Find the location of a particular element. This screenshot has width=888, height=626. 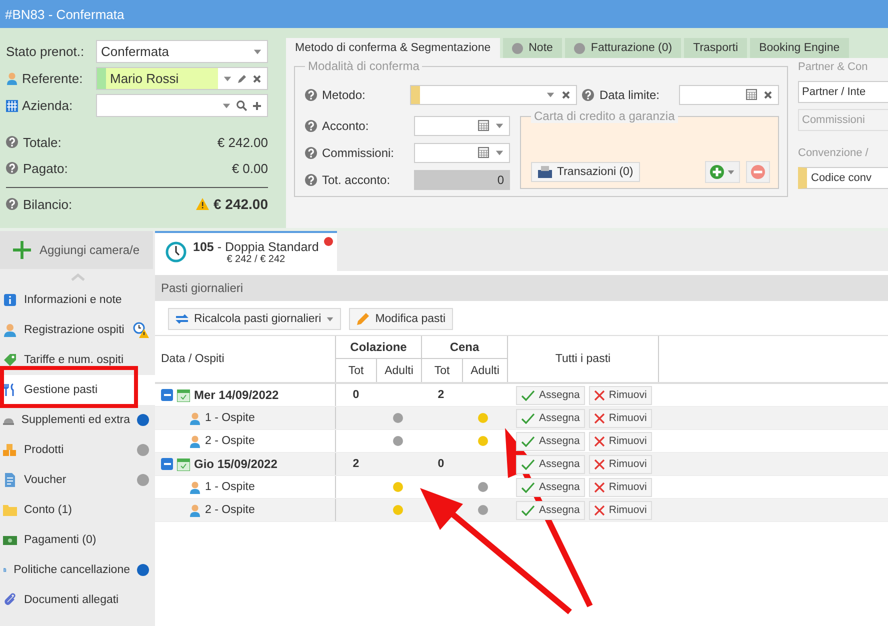

room-tab: 105 - Doppia Standard € 242 / € 242 is located at coordinates (246, 251).